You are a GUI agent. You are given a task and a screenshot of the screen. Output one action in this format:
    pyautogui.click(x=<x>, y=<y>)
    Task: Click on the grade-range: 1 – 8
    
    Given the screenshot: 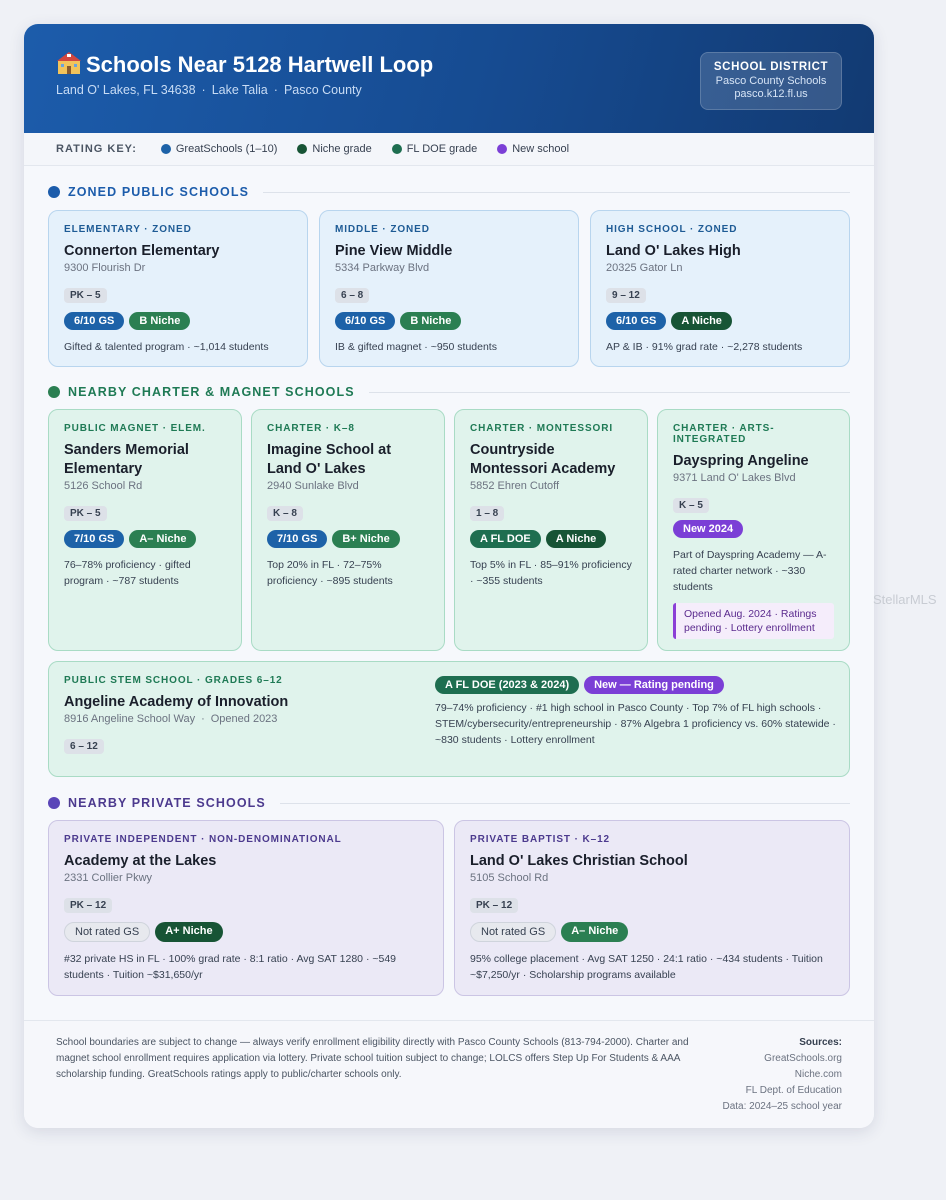 What is the action you would take?
    pyautogui.click(x=487, y=513)
    